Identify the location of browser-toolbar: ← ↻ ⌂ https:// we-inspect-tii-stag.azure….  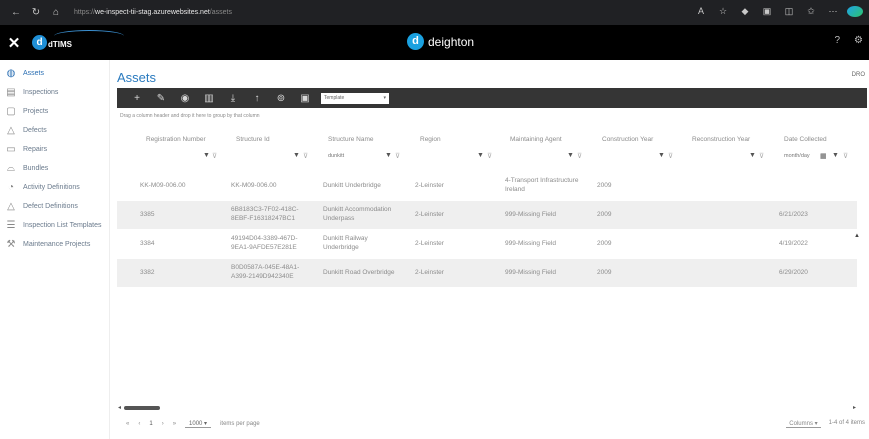
(434, 12).